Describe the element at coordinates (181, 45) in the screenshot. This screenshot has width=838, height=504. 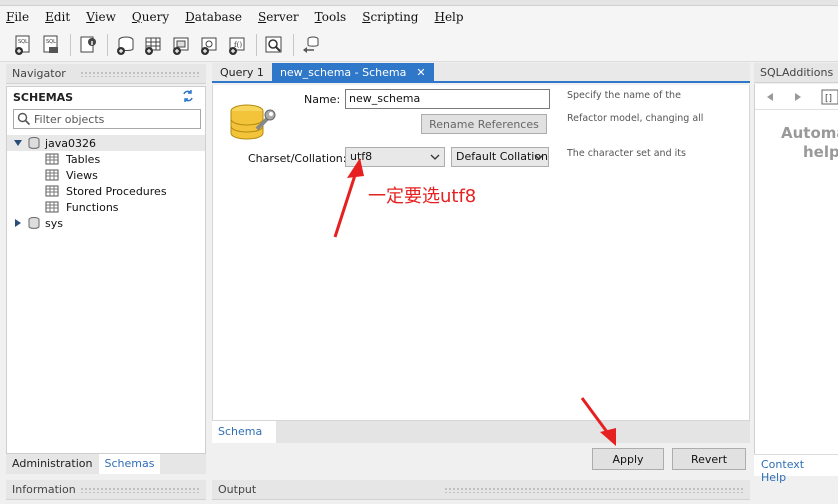
I see `create-view-icon` at that location.